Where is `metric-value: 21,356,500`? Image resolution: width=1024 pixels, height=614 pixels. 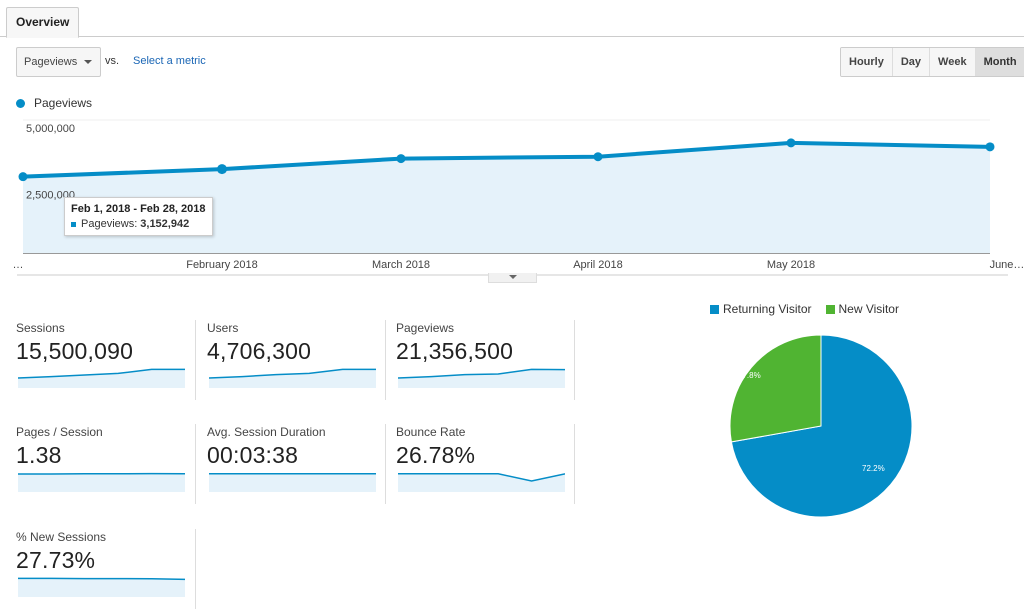
metric-value: 21,356,500 is located at coordinates (455, 351).